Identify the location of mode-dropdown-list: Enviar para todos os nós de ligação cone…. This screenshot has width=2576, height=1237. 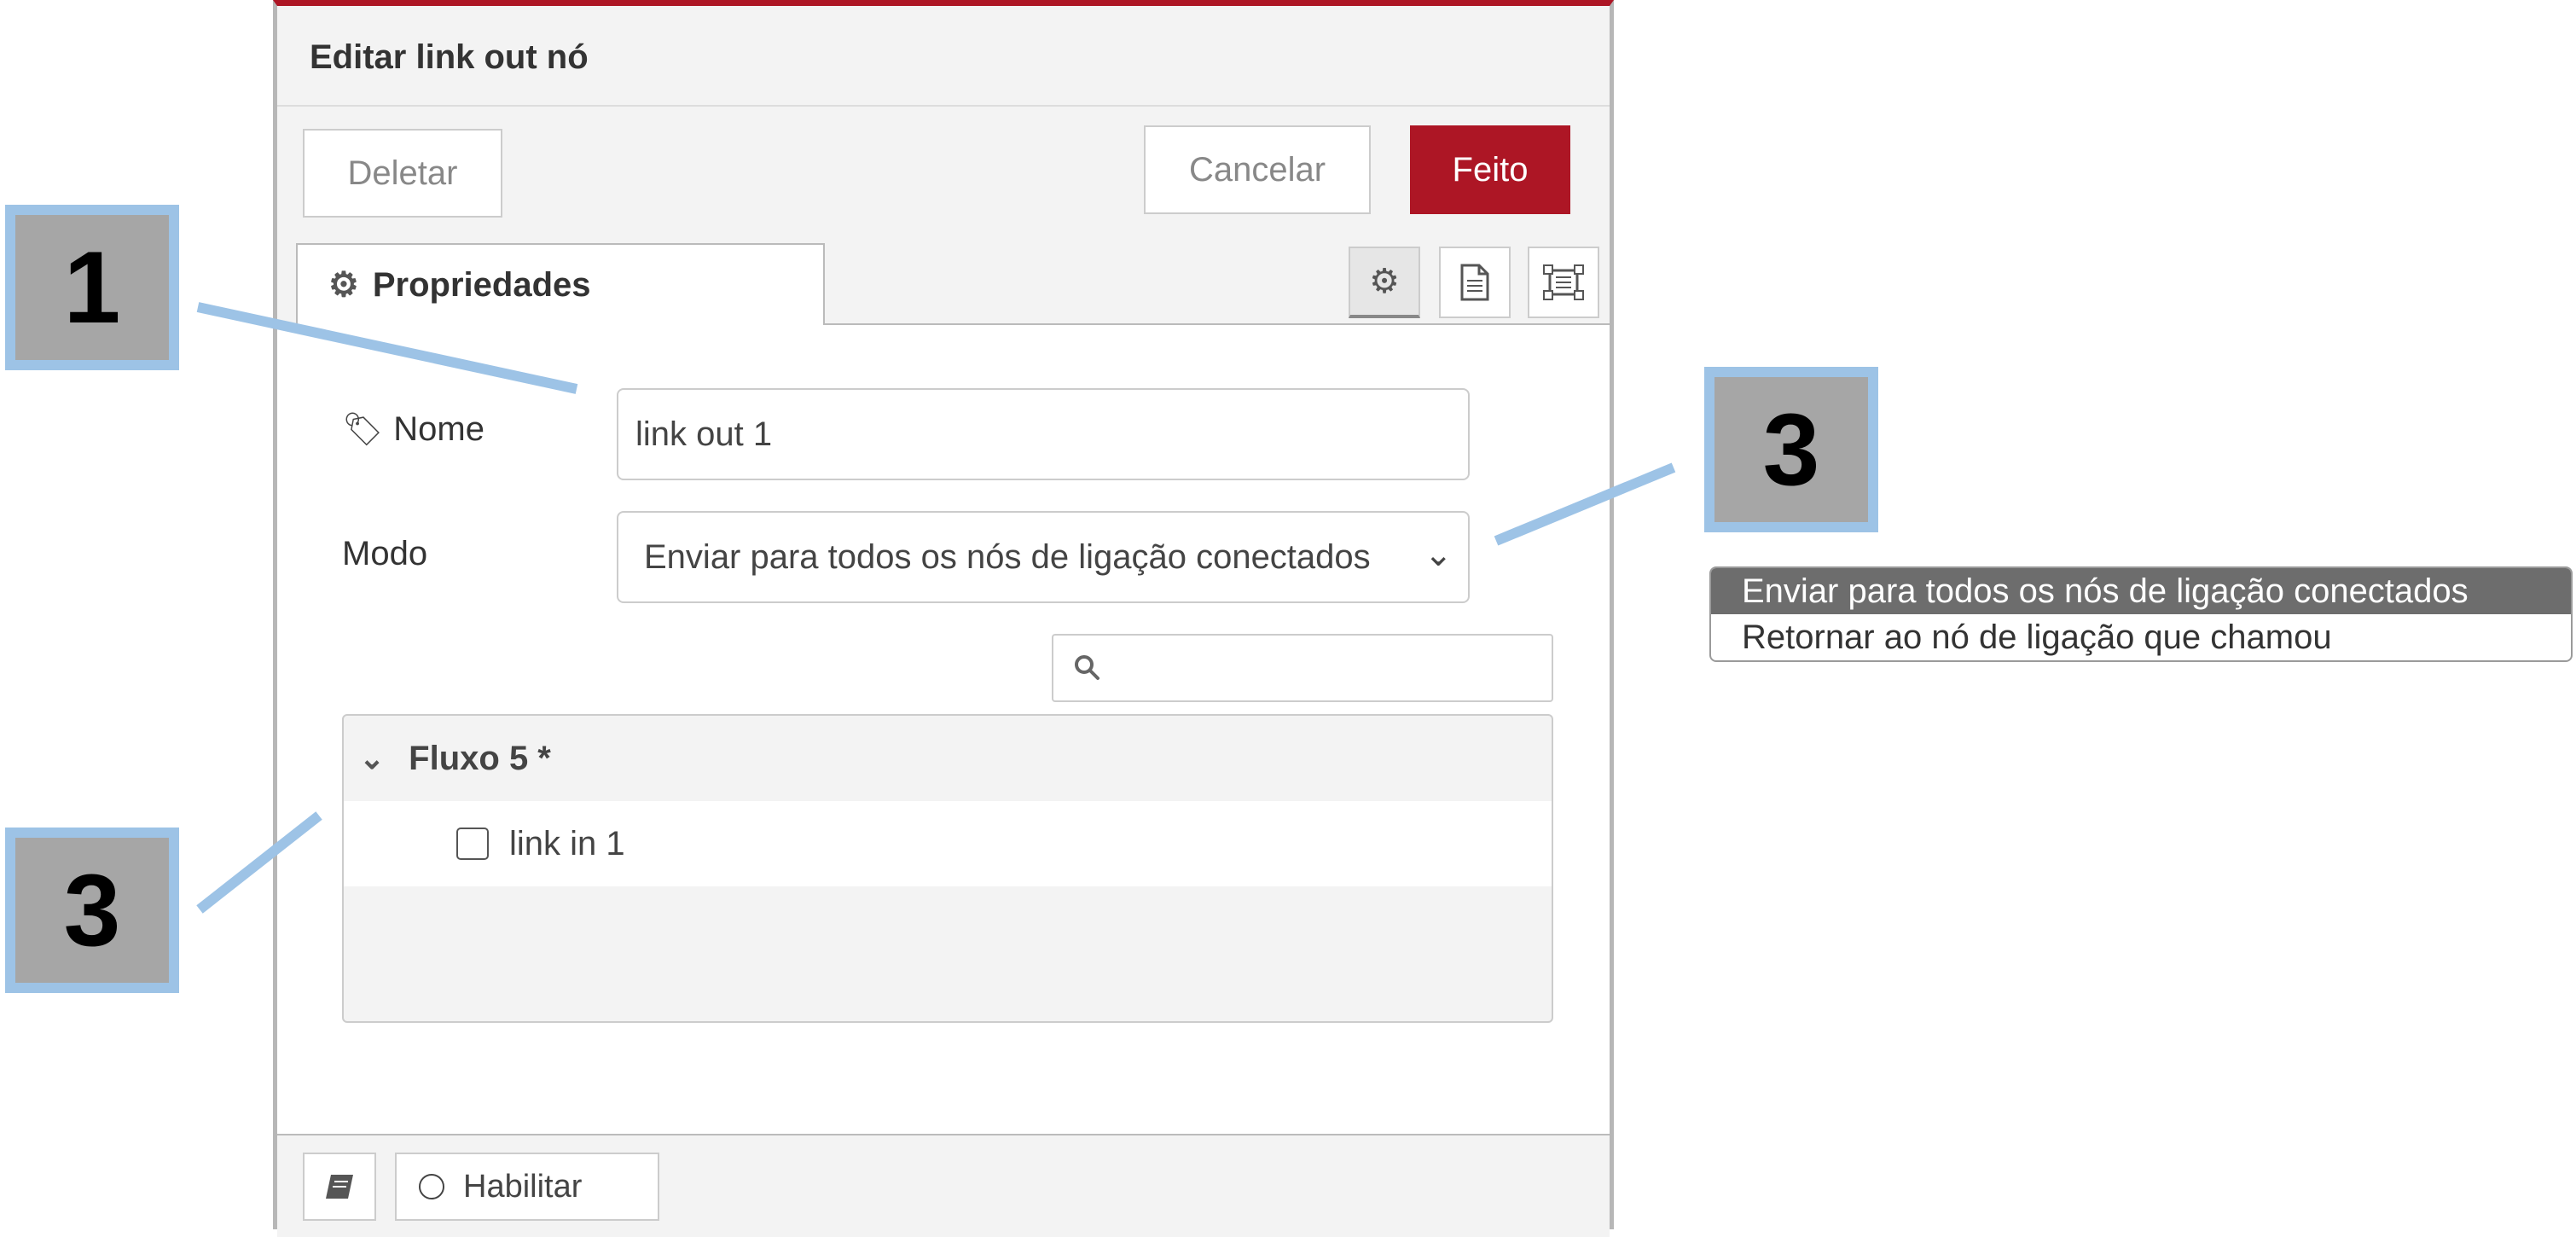
(2141, 614).